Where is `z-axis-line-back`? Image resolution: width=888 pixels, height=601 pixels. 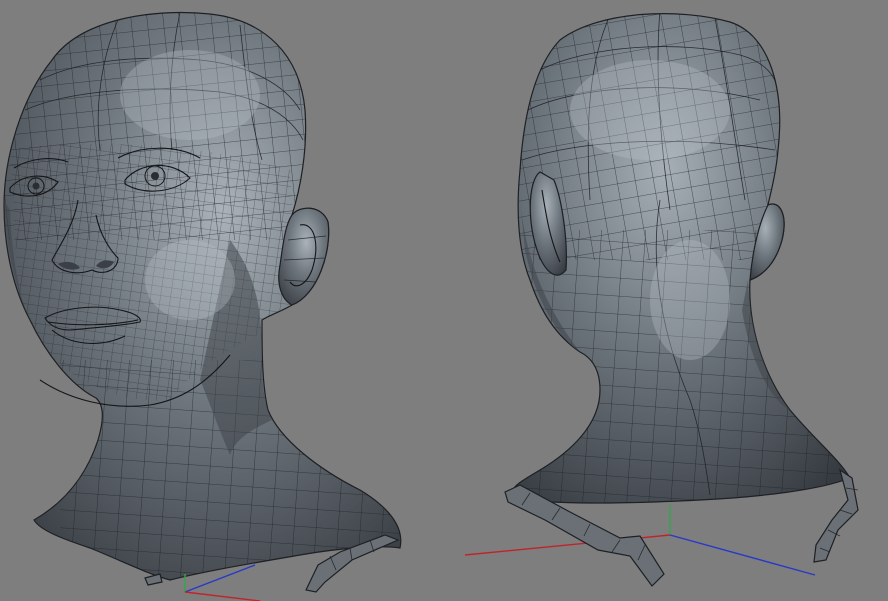 z-axis-line-back is located at coordinates (742, 555).